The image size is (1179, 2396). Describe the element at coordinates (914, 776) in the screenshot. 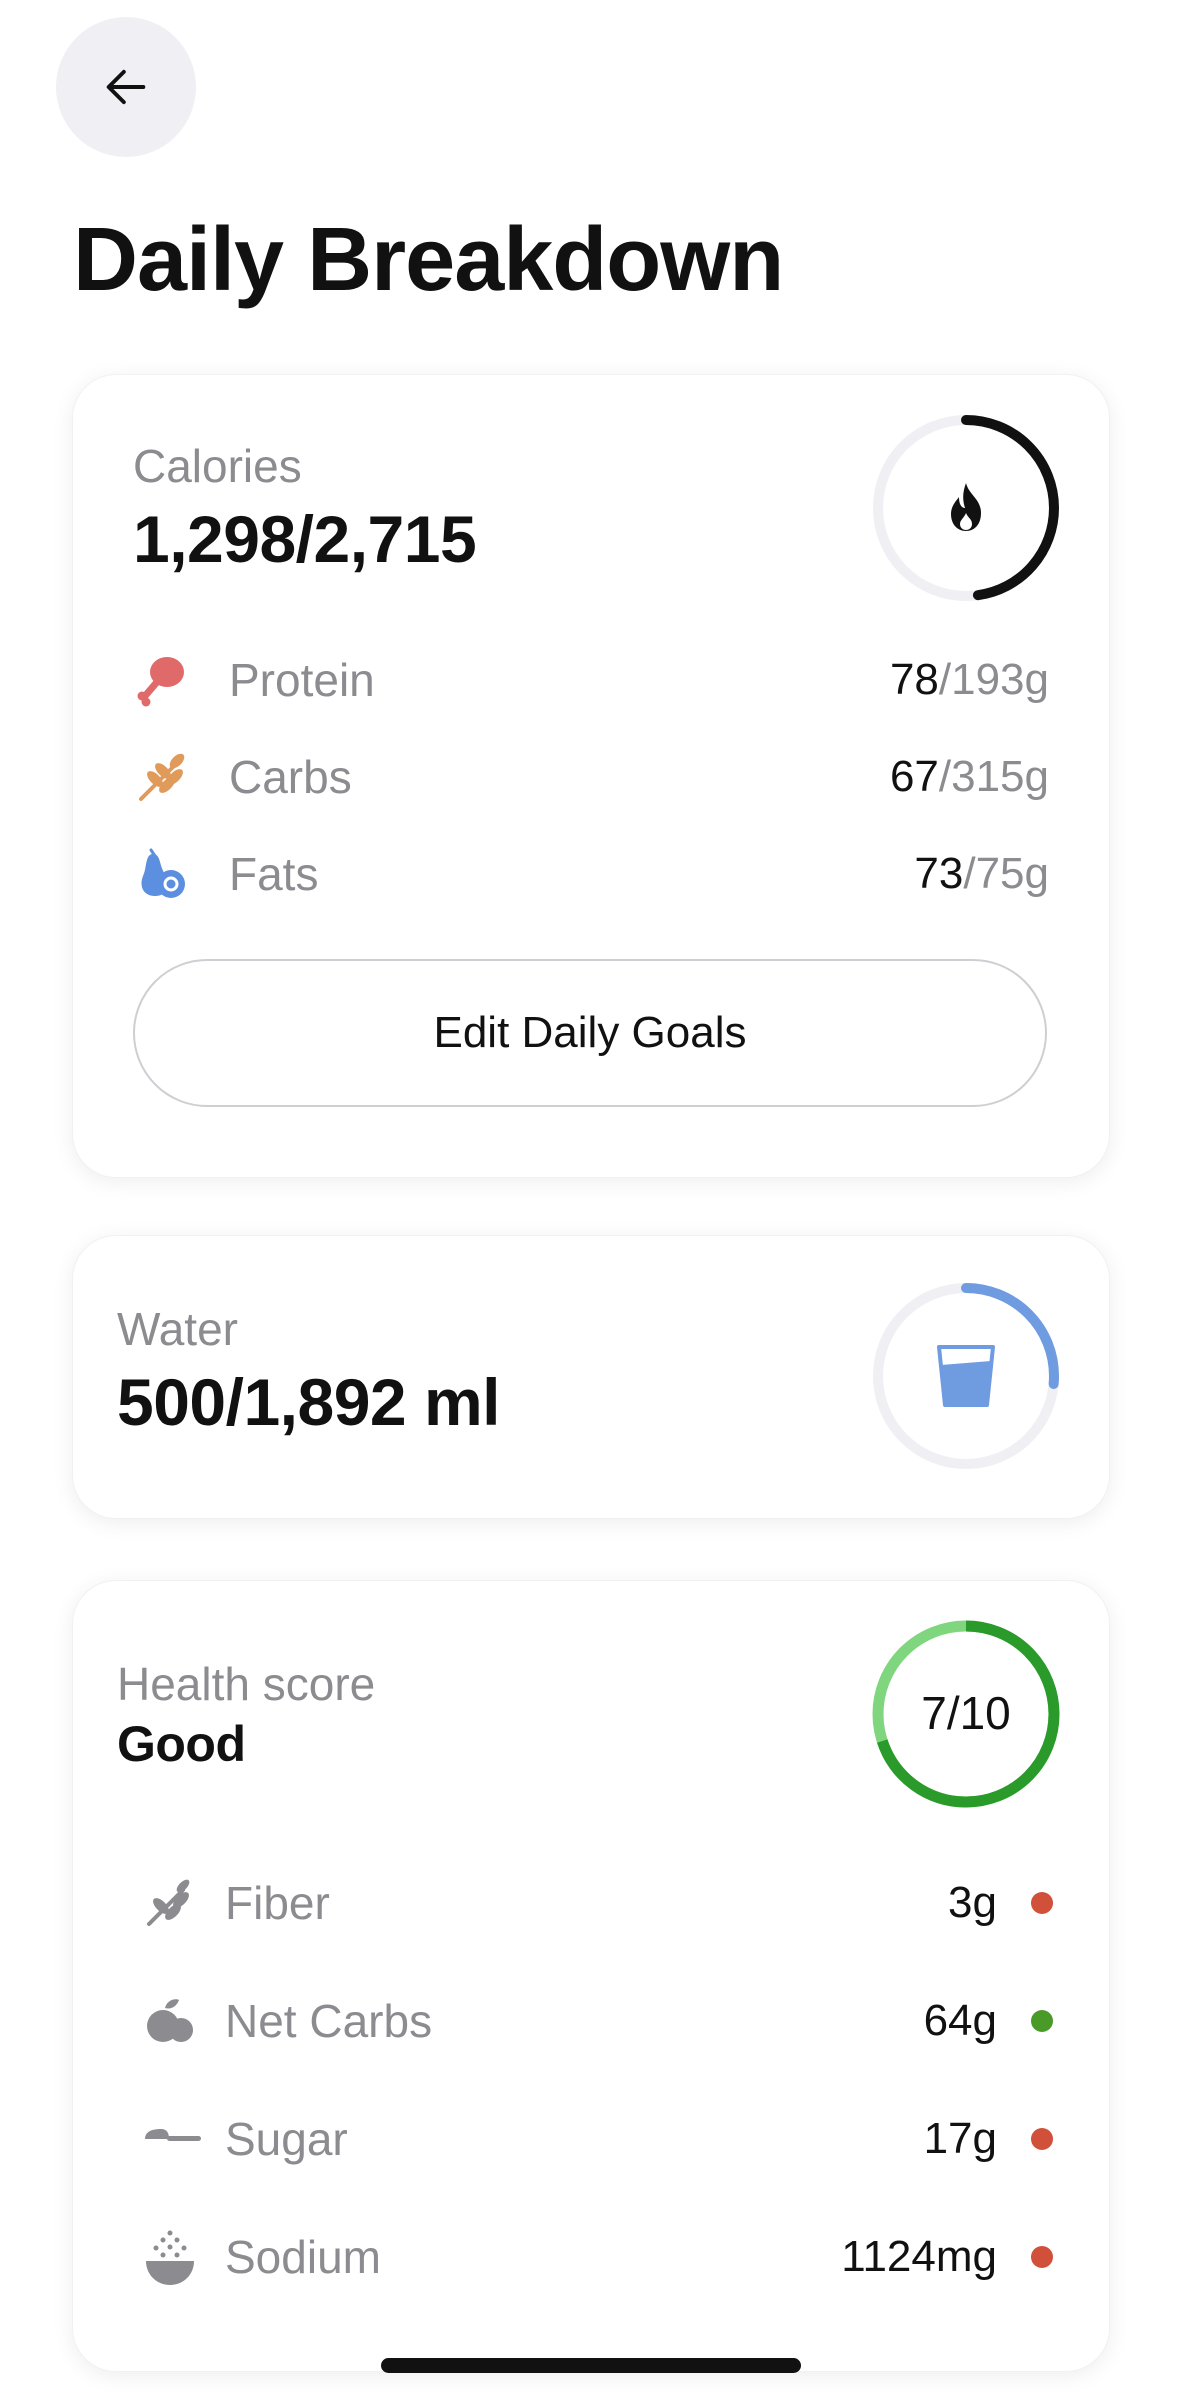

I see `macro-value: 67` at that location.